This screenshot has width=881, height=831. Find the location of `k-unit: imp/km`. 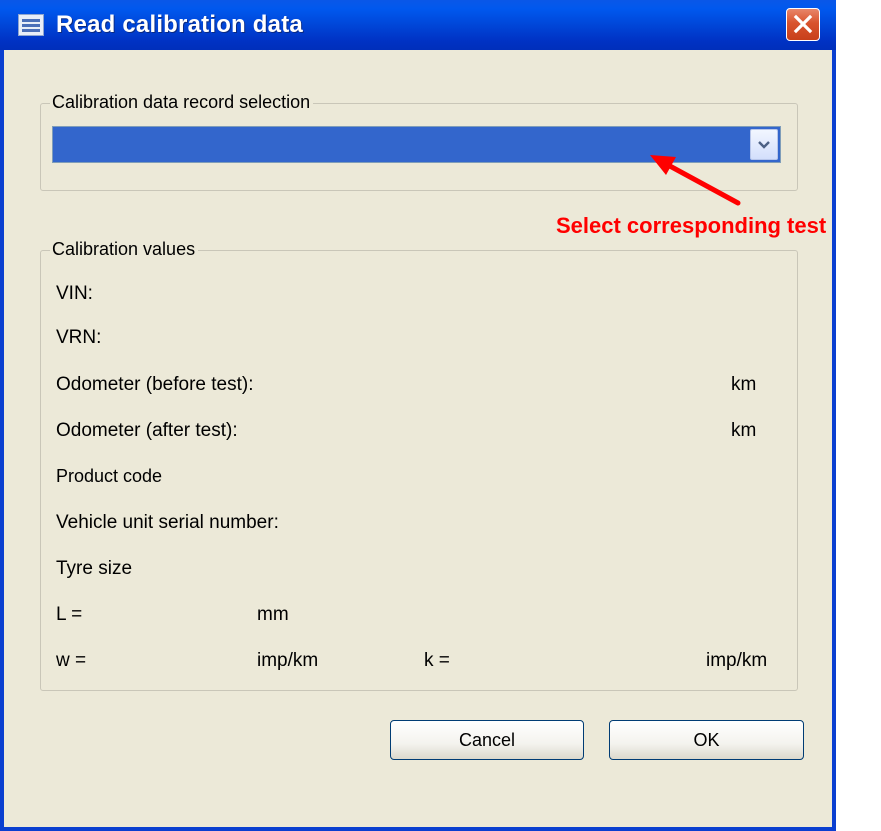

k-unit: imp/km is located at coordinates (737, 660).